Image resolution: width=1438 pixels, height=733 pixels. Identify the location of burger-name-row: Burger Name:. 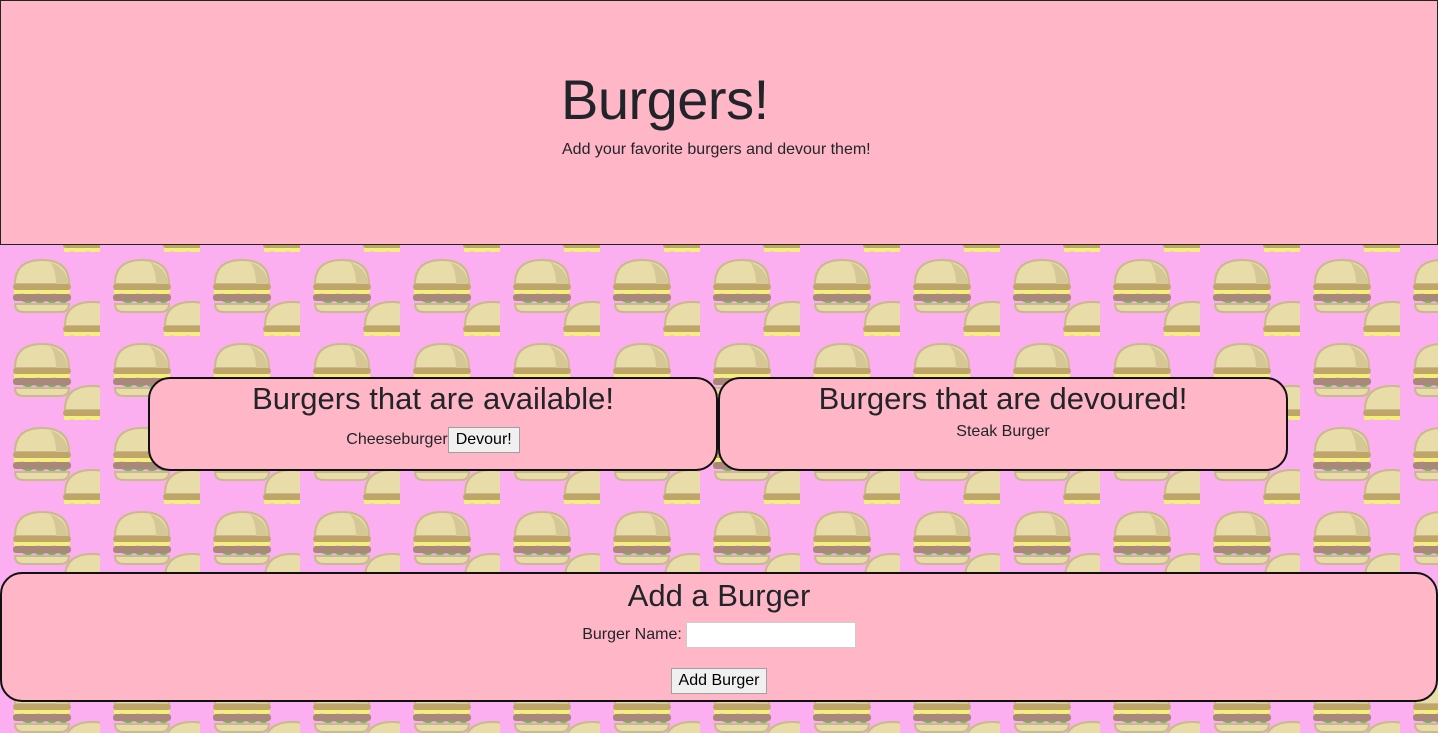
(719, 635).